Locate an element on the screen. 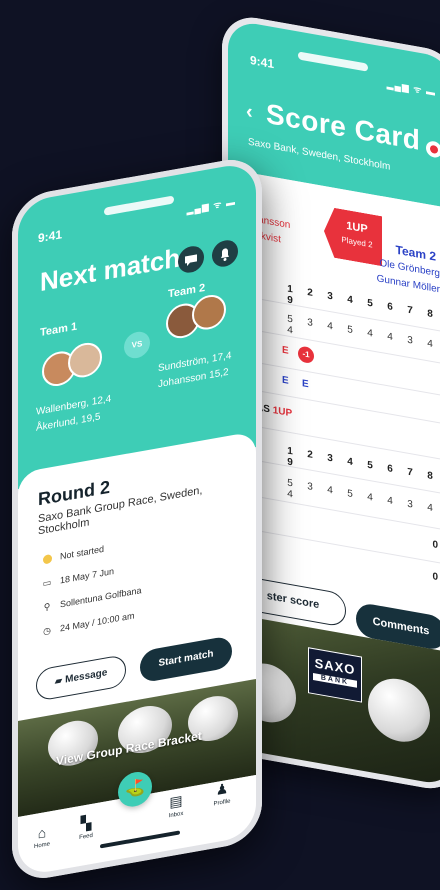 This screenshot has width=440, height=890. chat-icon is located at coordinates (191, 259).